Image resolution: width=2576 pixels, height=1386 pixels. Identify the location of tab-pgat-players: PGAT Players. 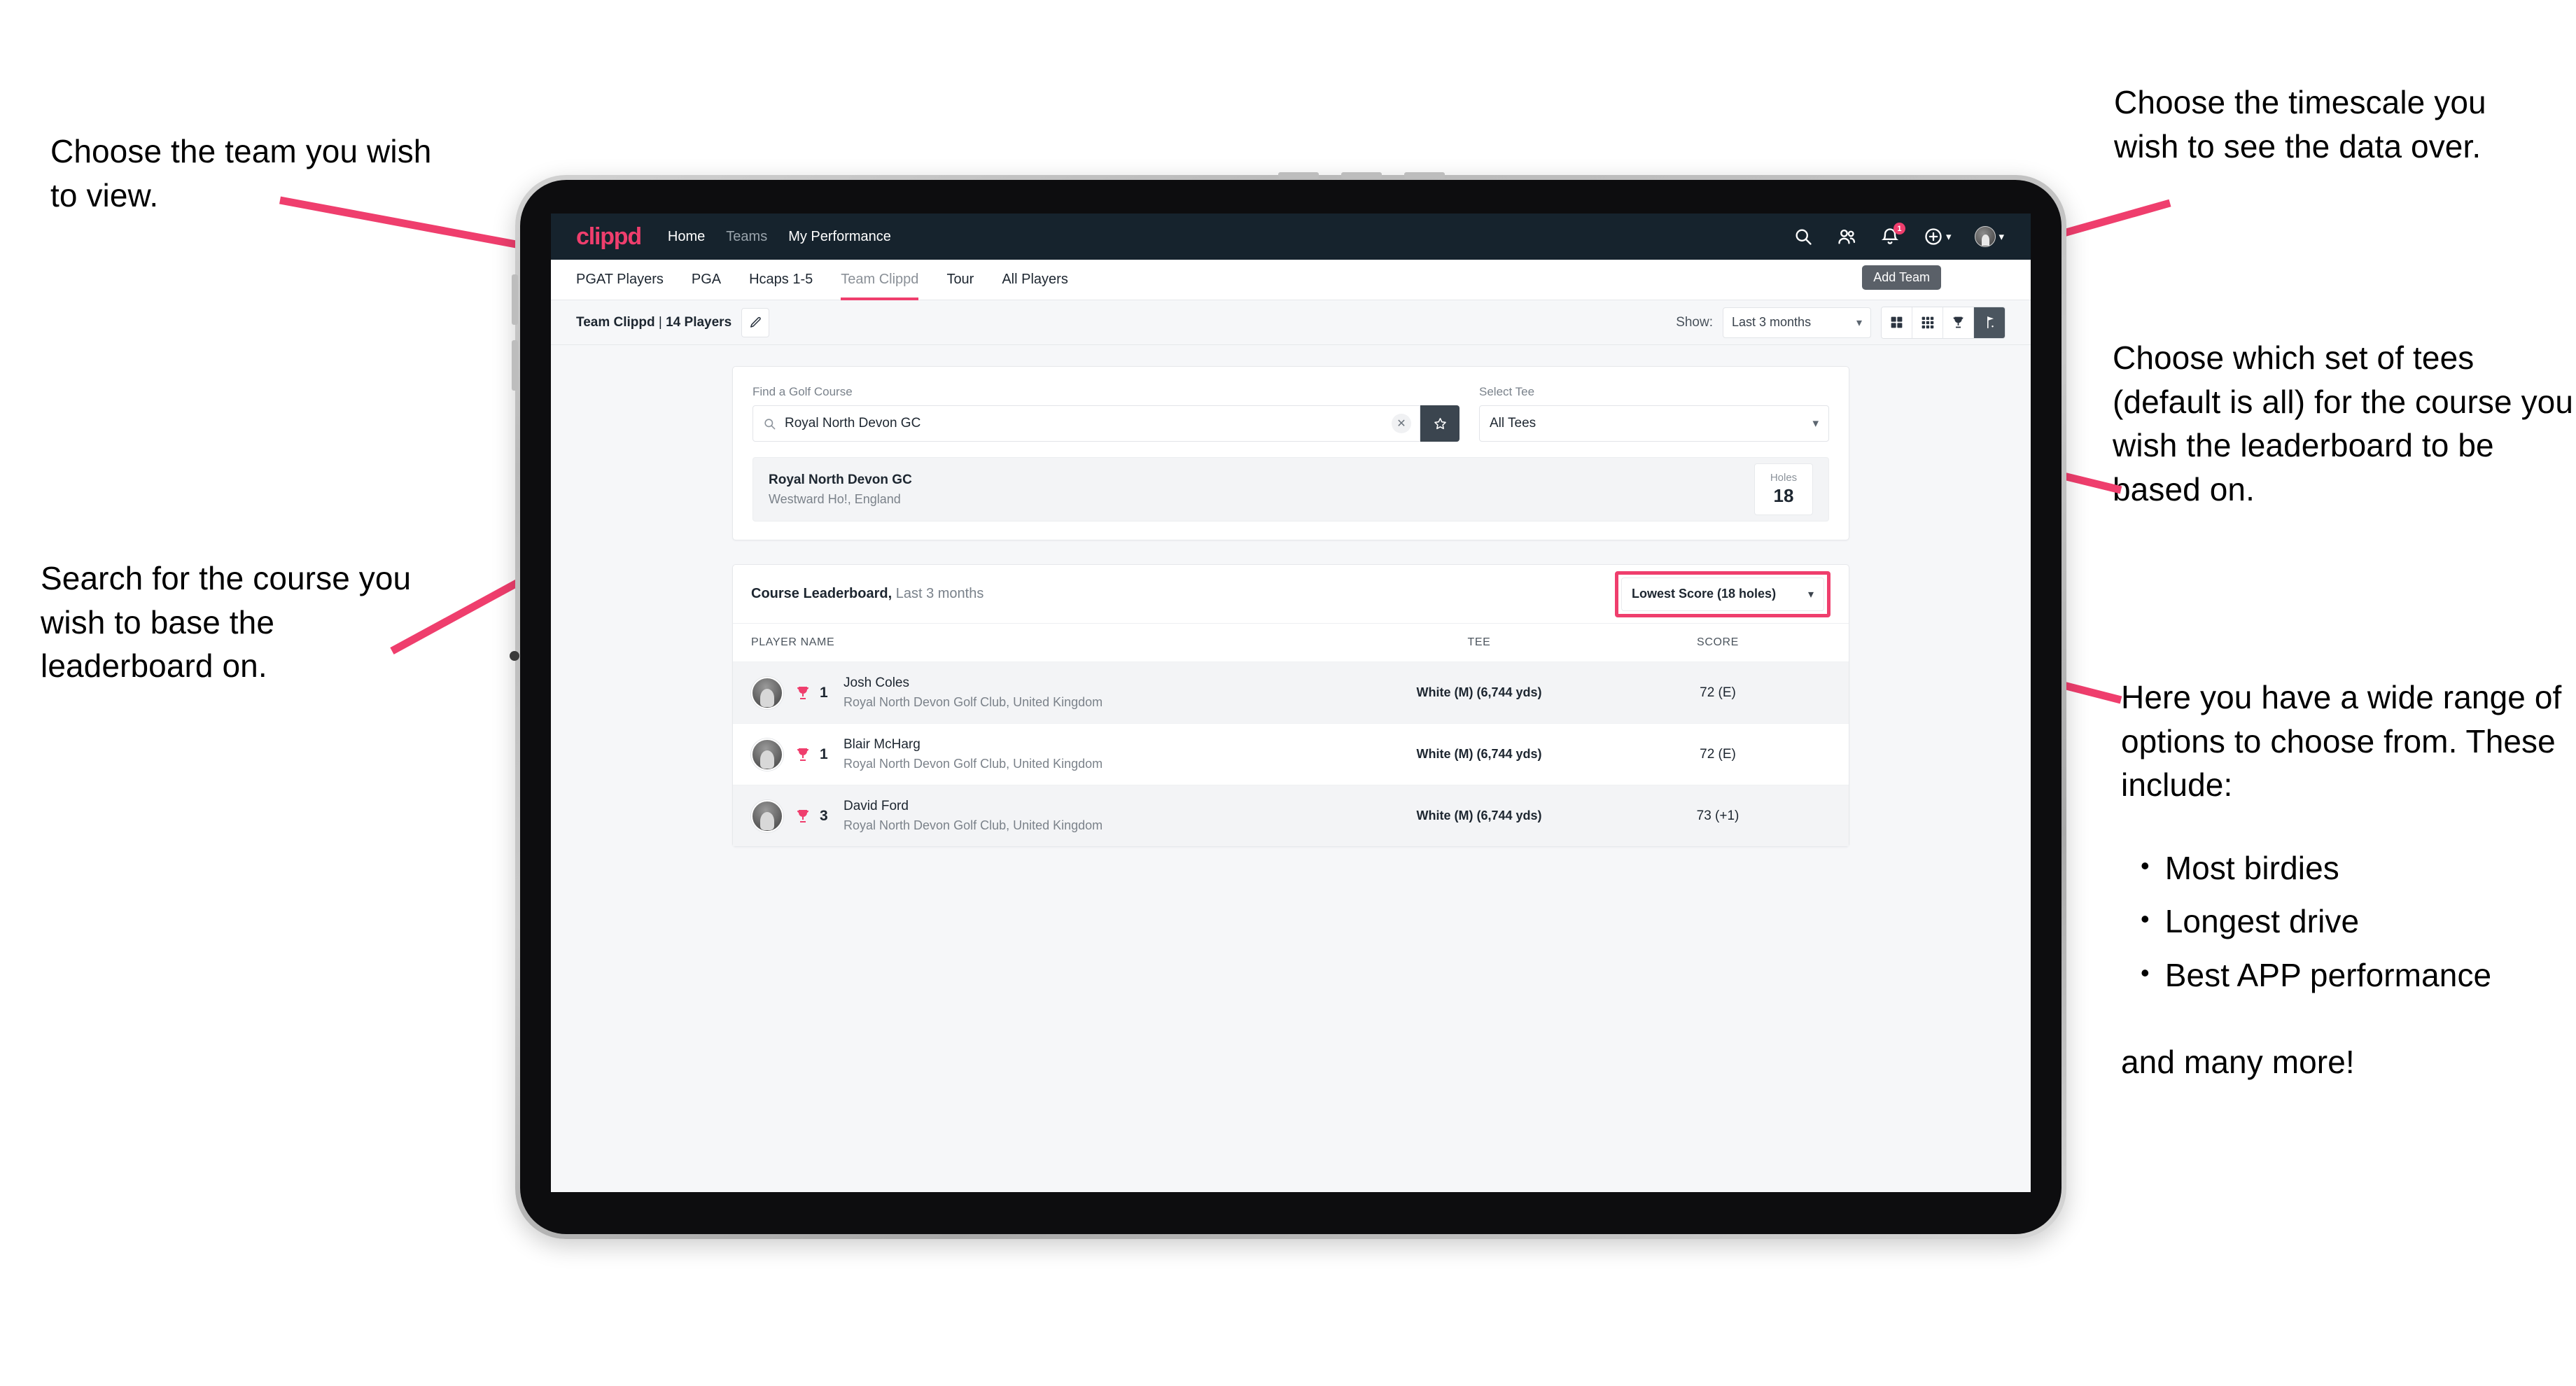
(620, 280).